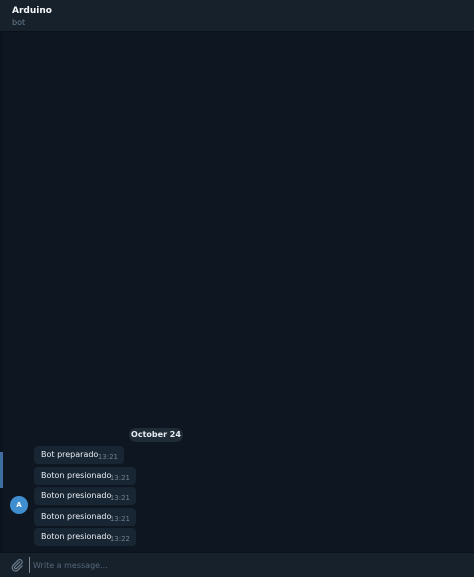  Describe the element at coordinates (17, 565) in the screenshot. I see `paperclip-icon` at that location.